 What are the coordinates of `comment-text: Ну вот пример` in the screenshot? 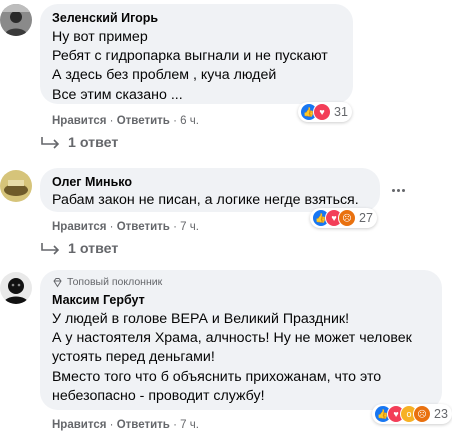 It's located at (100, 37).